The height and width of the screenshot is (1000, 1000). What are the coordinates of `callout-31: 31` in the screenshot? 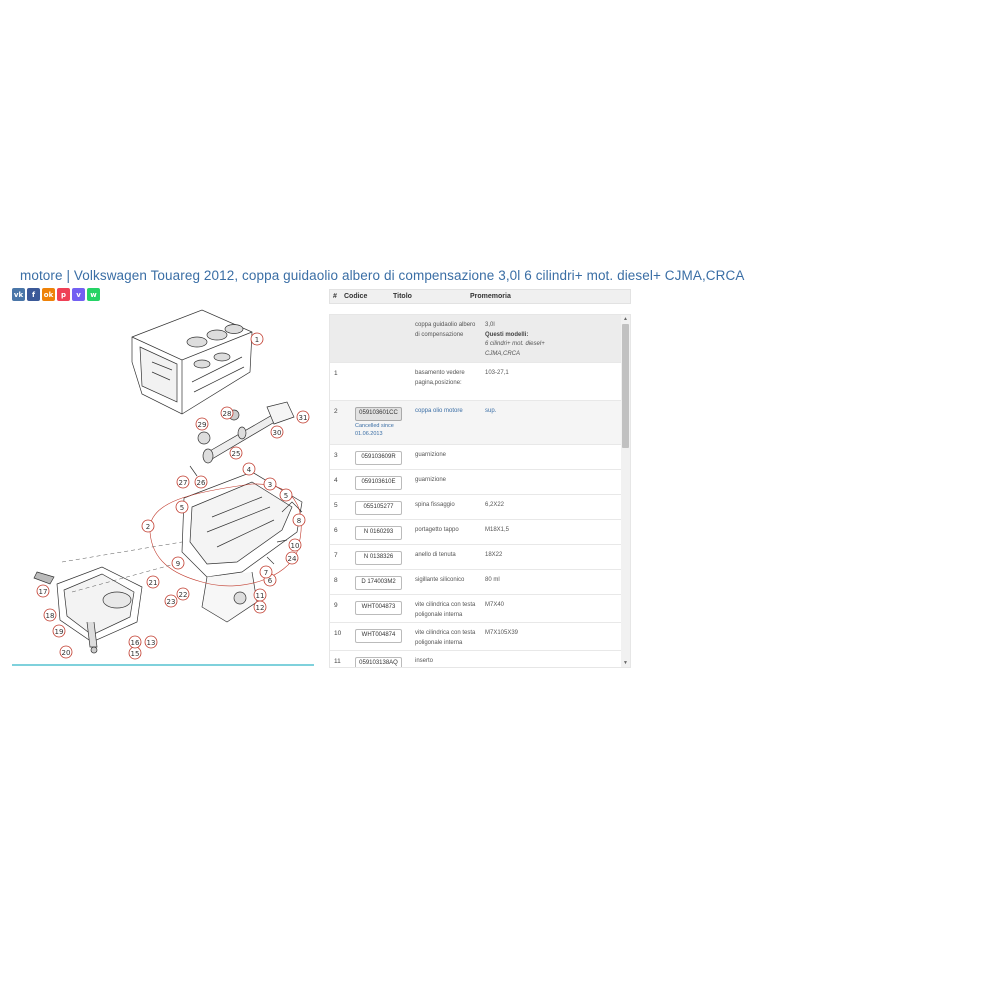 It's located at (303, 418).